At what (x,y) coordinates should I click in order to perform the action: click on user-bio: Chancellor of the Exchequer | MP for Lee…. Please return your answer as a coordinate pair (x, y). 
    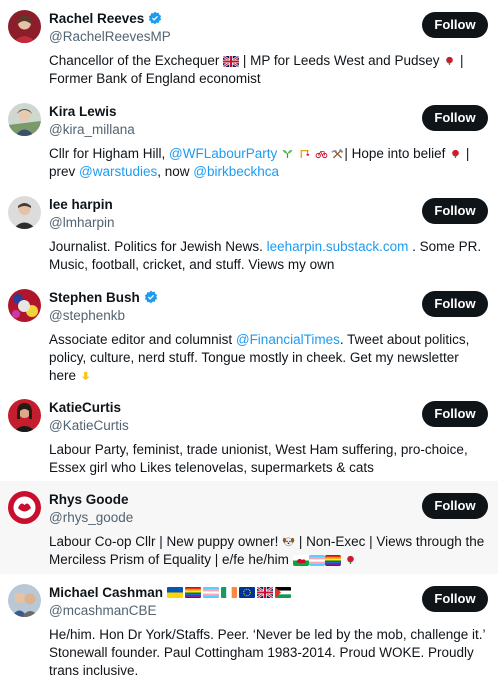
    Looking at the image, I should click on (256, 69).